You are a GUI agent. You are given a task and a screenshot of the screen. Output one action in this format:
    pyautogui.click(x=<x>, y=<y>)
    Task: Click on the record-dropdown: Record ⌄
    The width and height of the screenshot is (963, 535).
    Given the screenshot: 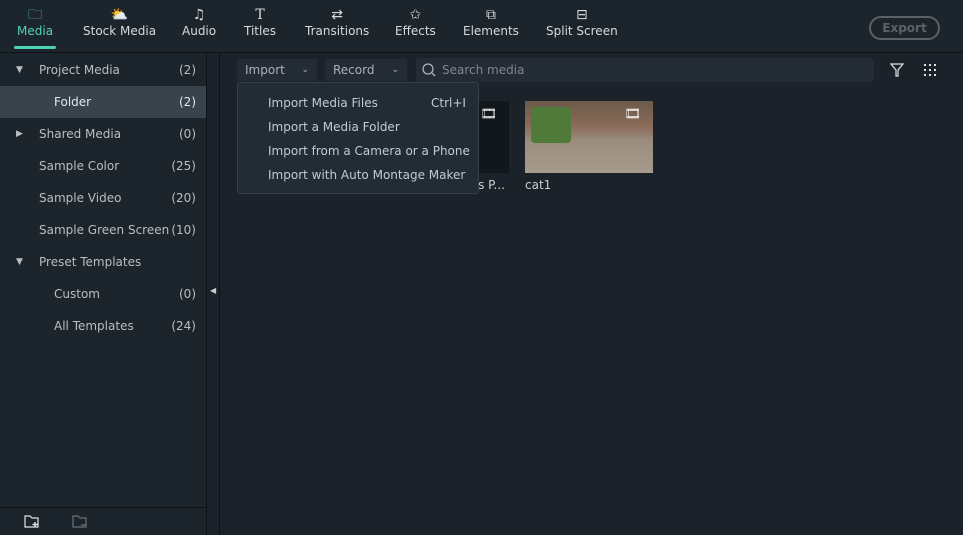 What is the action you would take?
    pyautogui.click(x=366, y=70)
    